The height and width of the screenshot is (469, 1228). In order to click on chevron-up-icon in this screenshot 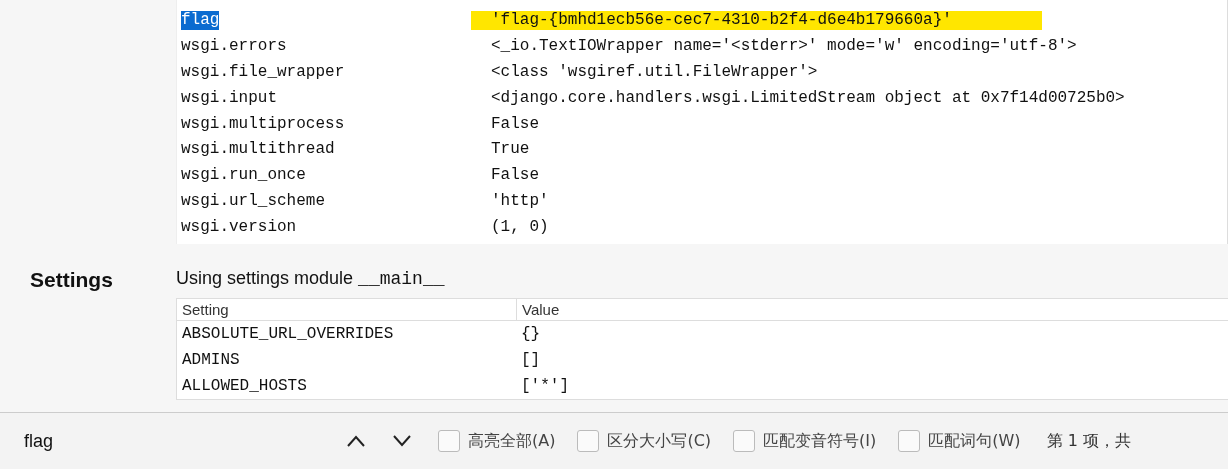, I will do `click(356, 441)`.